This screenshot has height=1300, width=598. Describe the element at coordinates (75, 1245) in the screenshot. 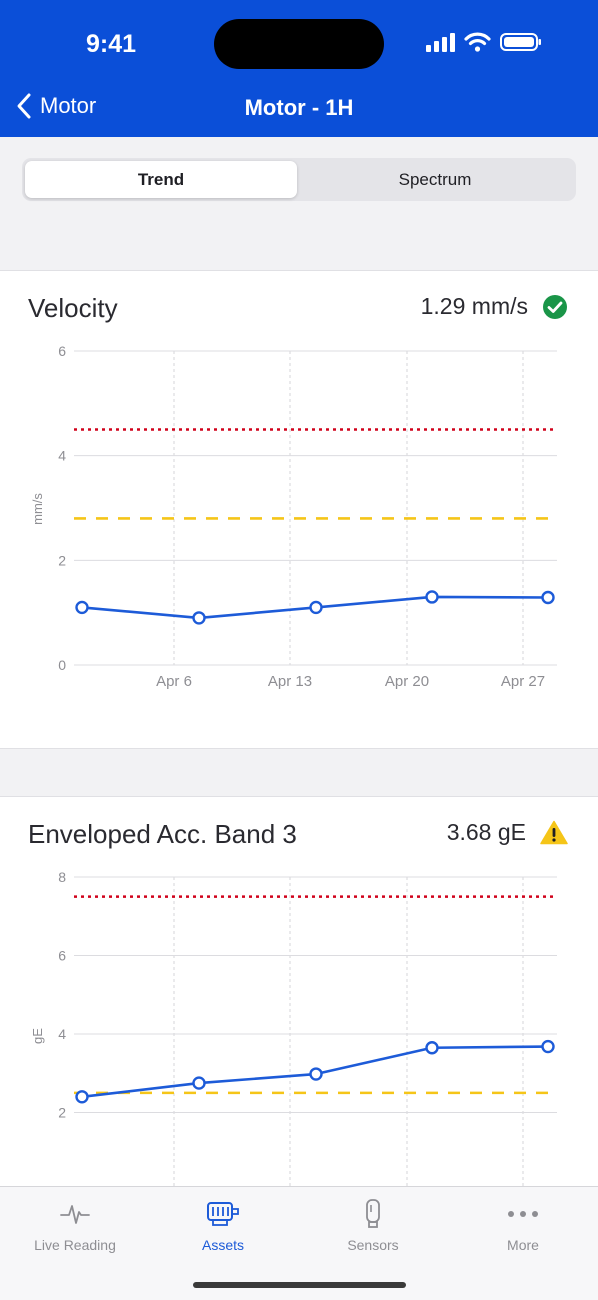

I see `tab-label: Live Reading` at that location.